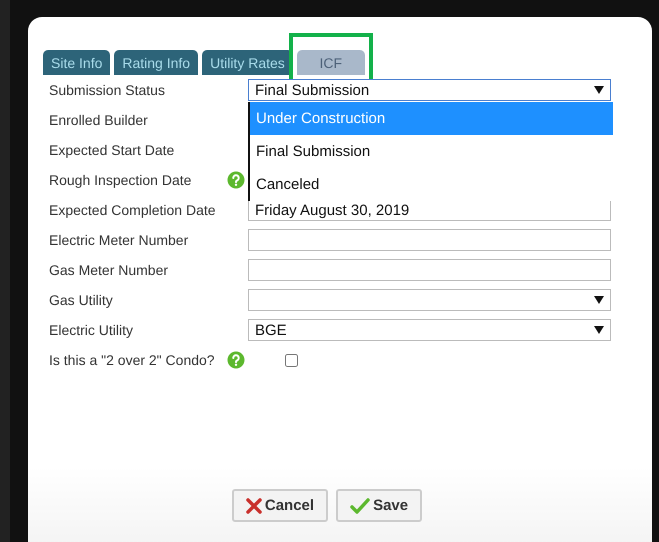 The width and height of the screenshot is (659, 542). What do you see at coordinates (429, 330) in the screenshot?
I see `select-field: BGE` at bounding box center [429, 330].